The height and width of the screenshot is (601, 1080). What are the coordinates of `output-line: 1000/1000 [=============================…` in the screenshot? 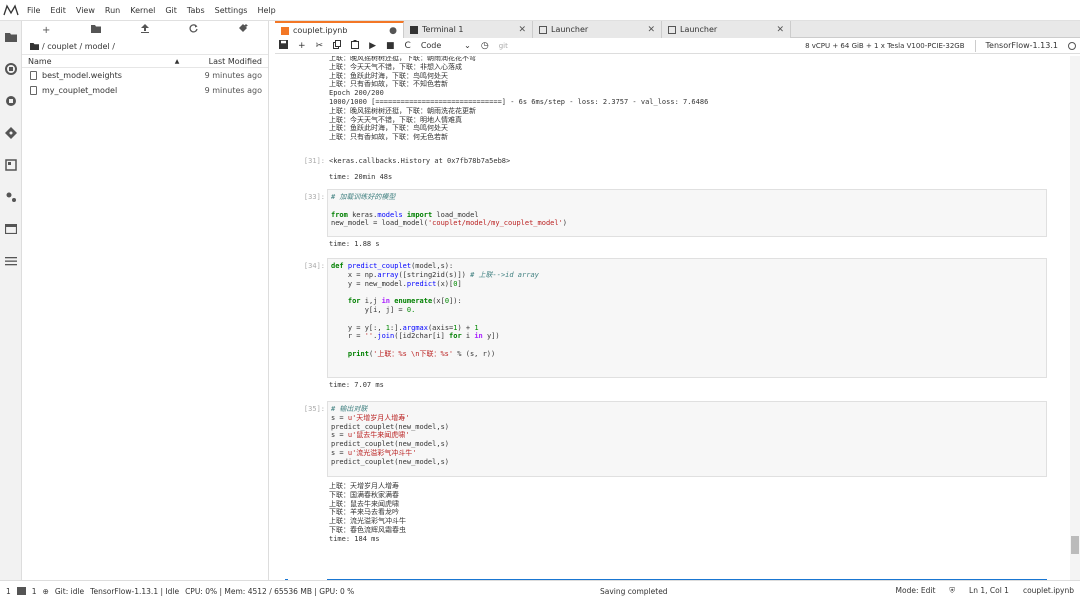 It's located at (519, 101).